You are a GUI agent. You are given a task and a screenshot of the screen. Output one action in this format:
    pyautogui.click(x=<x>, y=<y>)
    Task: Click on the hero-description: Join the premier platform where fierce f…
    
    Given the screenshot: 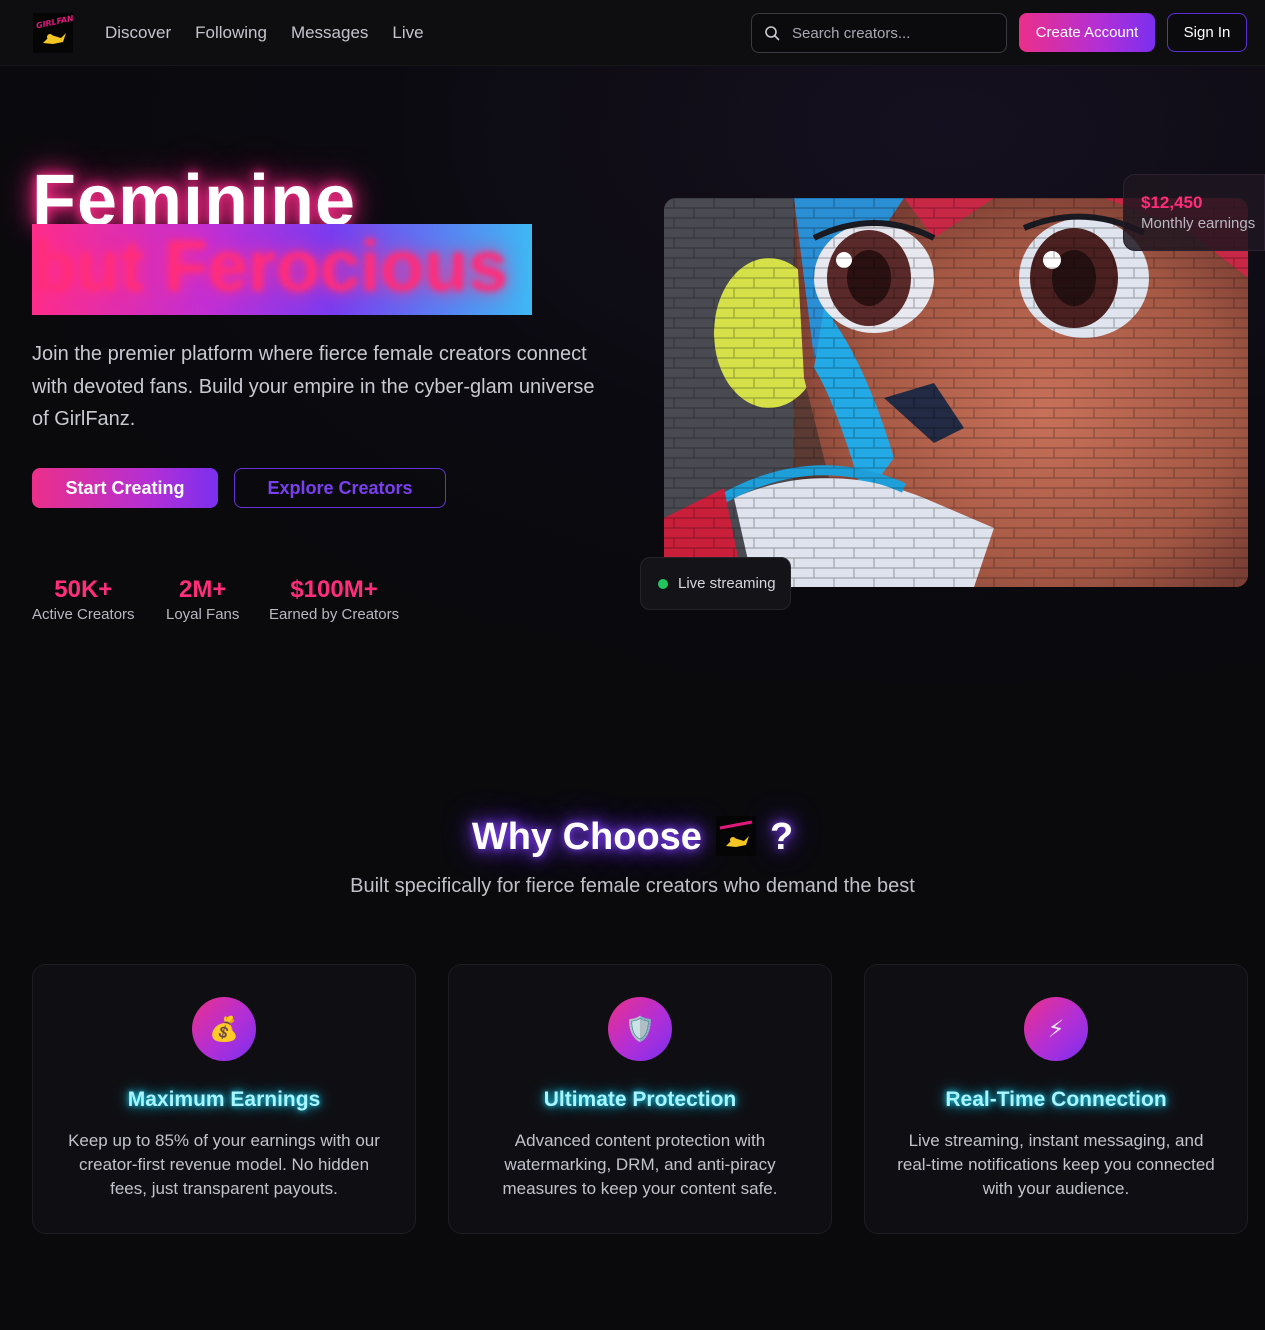 What is the action you would take?
    pyautogui.click(x=313, y=386)
    